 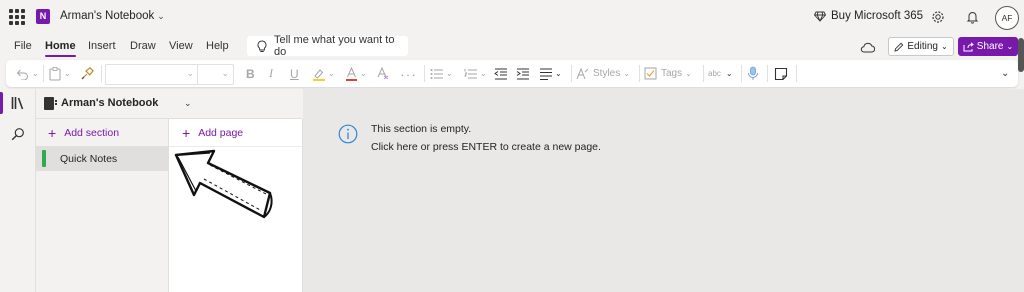 What do you see at coordinates (523, 73) in the screenshot?
I see `increase-indent-icon` at bounding box center [523, 73].